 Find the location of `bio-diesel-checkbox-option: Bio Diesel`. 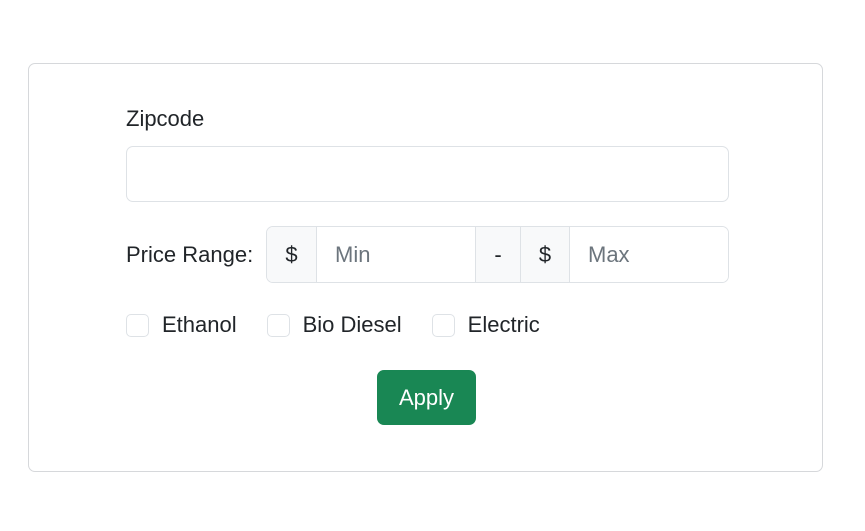

bio-diesel-checkbox-option: Bio Diesel is located at coordinates (334, 325).